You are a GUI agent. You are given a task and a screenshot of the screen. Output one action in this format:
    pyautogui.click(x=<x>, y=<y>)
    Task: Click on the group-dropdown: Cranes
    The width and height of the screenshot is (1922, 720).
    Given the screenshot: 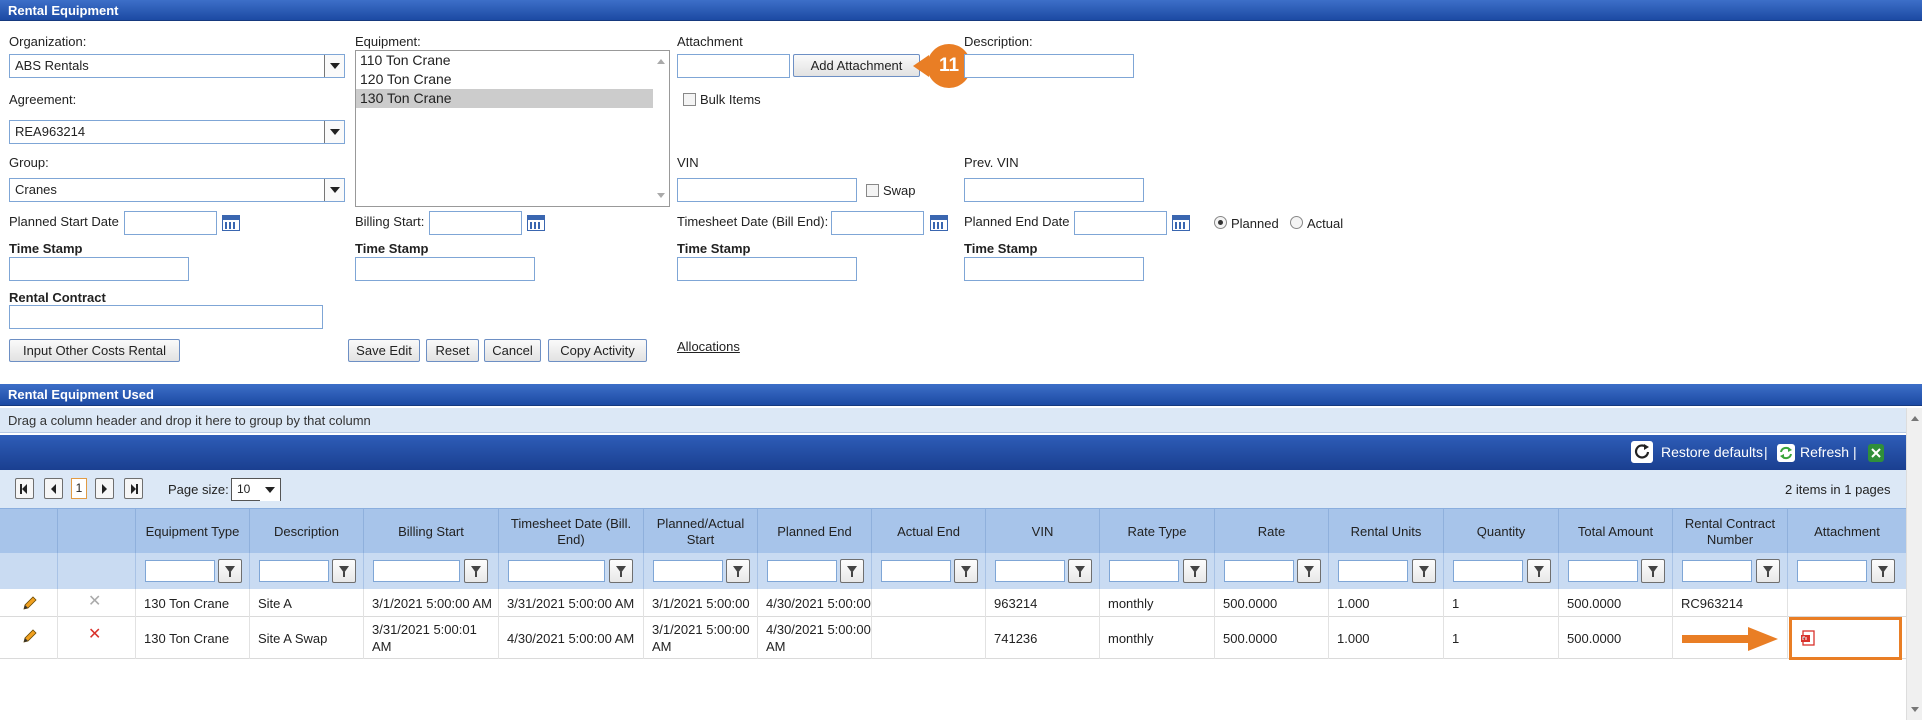 What is the action you would take?
    pyautogui.click(x=177, y=190)
    